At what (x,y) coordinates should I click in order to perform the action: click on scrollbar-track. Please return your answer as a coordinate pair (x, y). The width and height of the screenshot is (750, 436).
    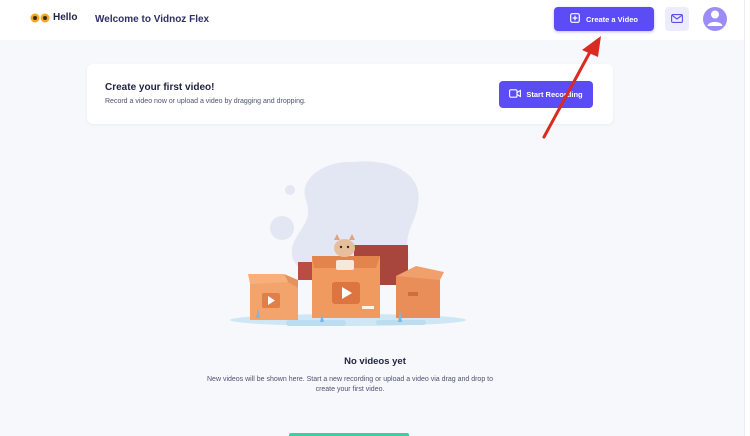
    Looking at the image, I should click on (747, 218).